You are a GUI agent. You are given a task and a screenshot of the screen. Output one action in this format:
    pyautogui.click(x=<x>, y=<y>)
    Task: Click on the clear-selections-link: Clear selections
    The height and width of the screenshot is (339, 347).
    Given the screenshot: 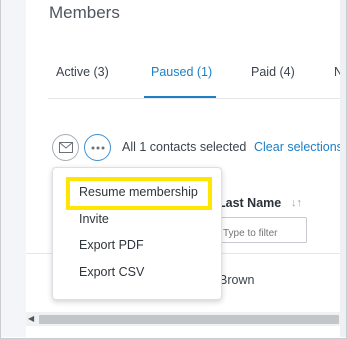 What is the action you would take?
    pyautogui.click(x=297, y=147)
    